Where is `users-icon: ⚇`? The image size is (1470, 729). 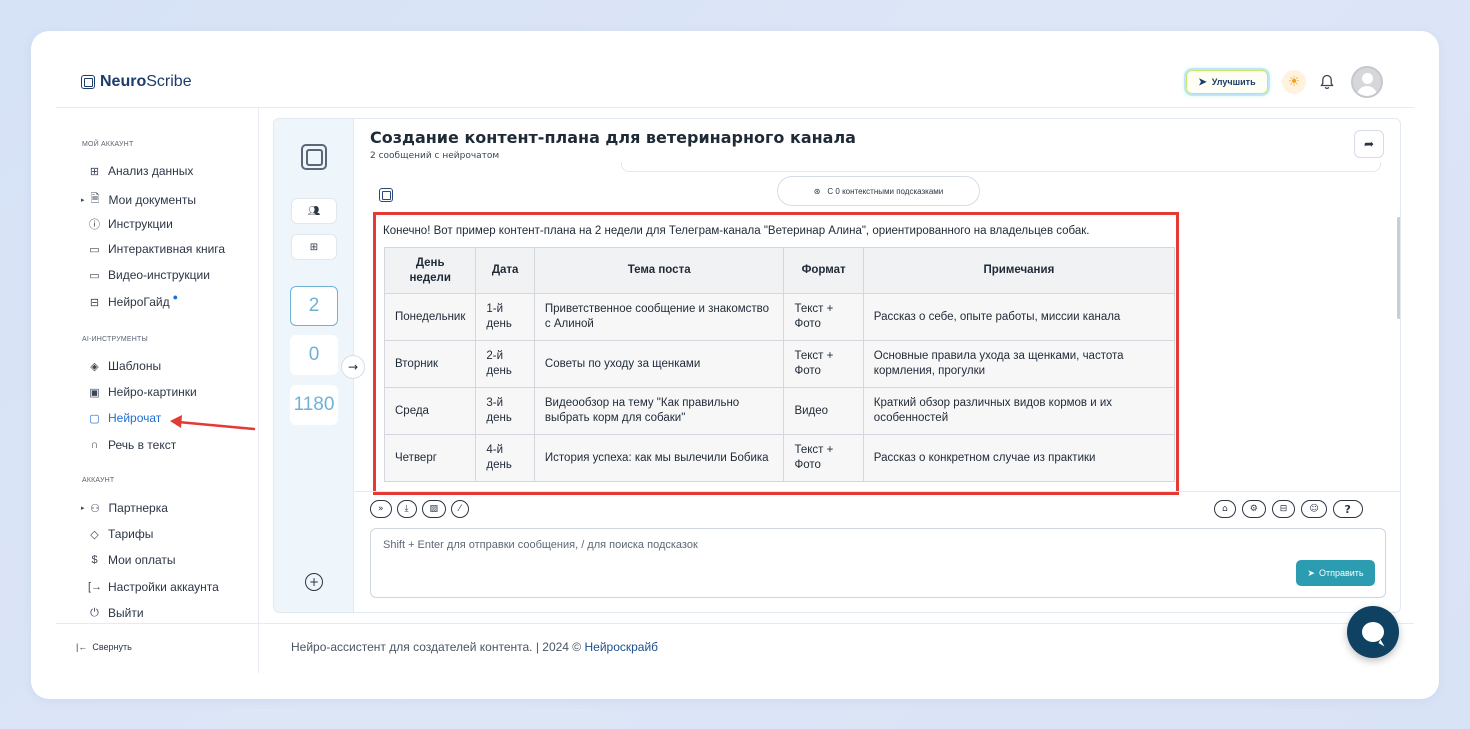
users-icon: ⚇ is located at coordinates (95, 508).